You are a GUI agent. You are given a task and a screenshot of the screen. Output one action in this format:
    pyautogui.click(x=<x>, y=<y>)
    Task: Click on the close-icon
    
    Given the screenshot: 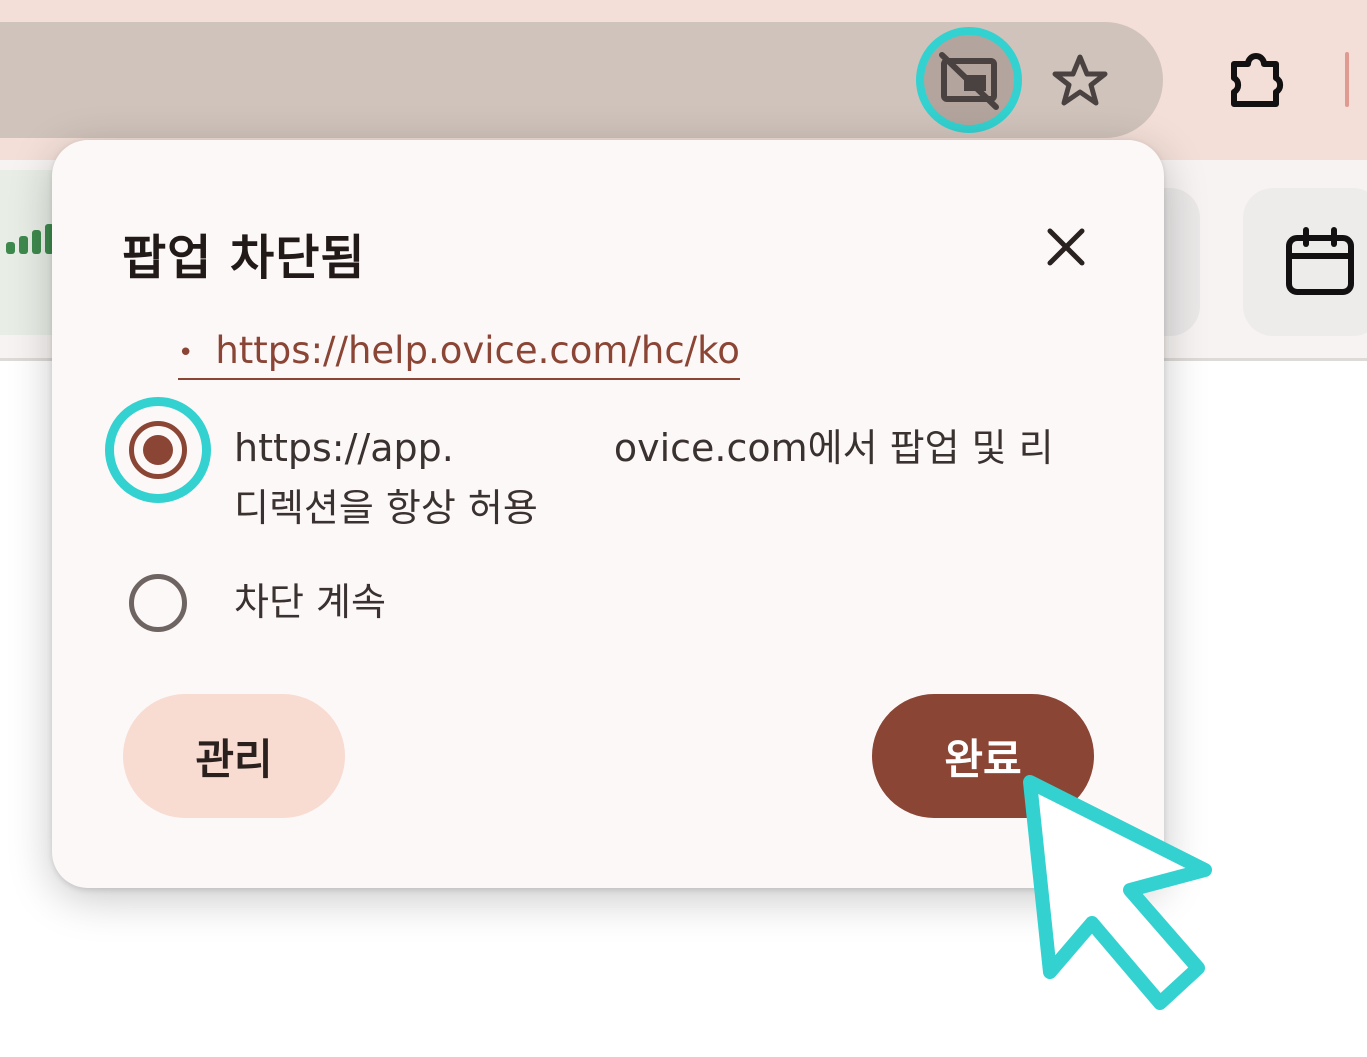 What is the action you would take?
    pyautogui.click(x=1066, y=247)
    